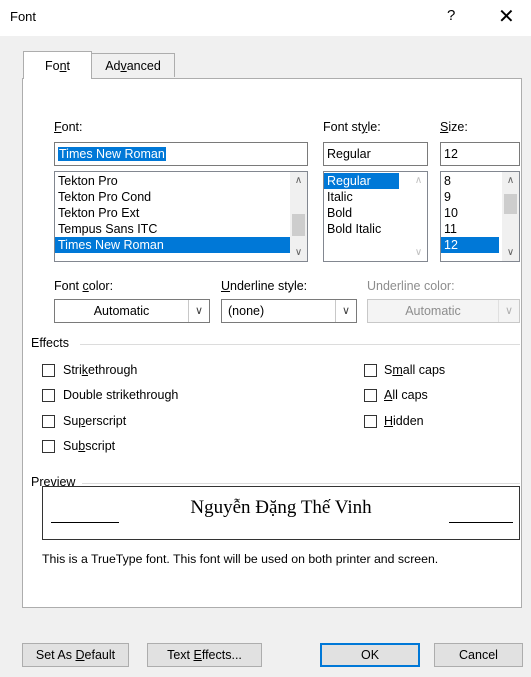 The image size is (531, 677). What do you see at coordinates (451, 15) in the screenshot?
I see `help-icon: ?` at bounding box center [451, 15].